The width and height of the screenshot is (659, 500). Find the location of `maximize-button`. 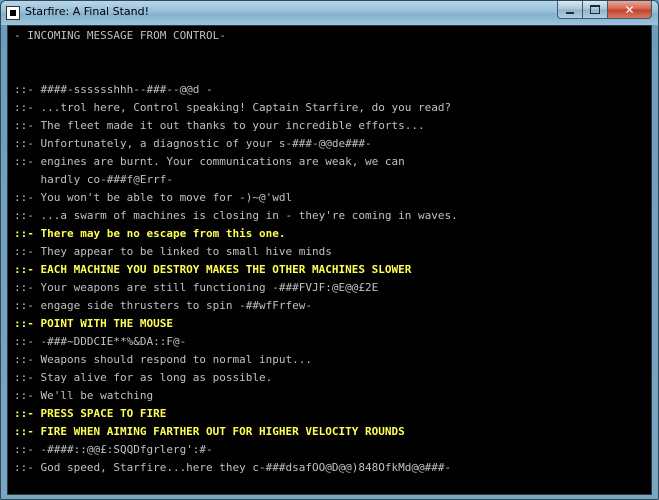

maximize-button is located at coordinates (595, 10).